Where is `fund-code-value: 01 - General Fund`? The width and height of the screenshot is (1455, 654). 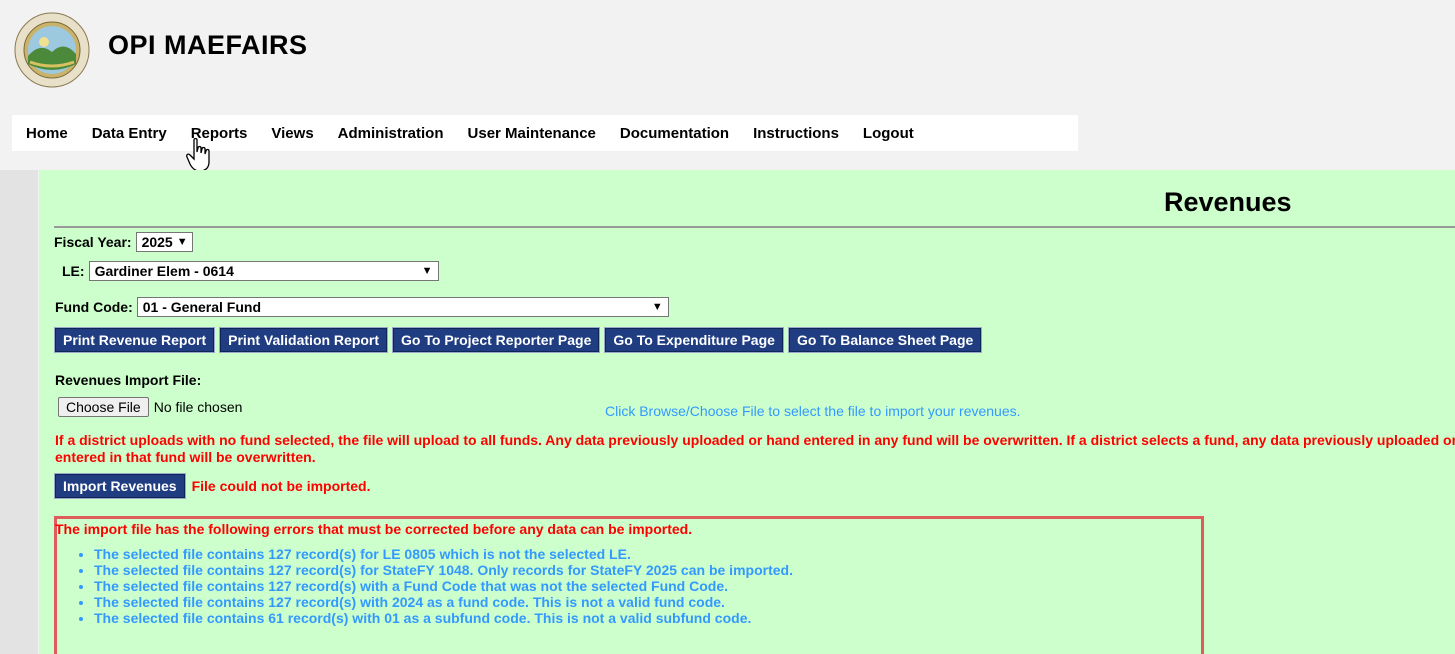 fund-code-value: 01 - General Fund is located at coordinates (202, 307).